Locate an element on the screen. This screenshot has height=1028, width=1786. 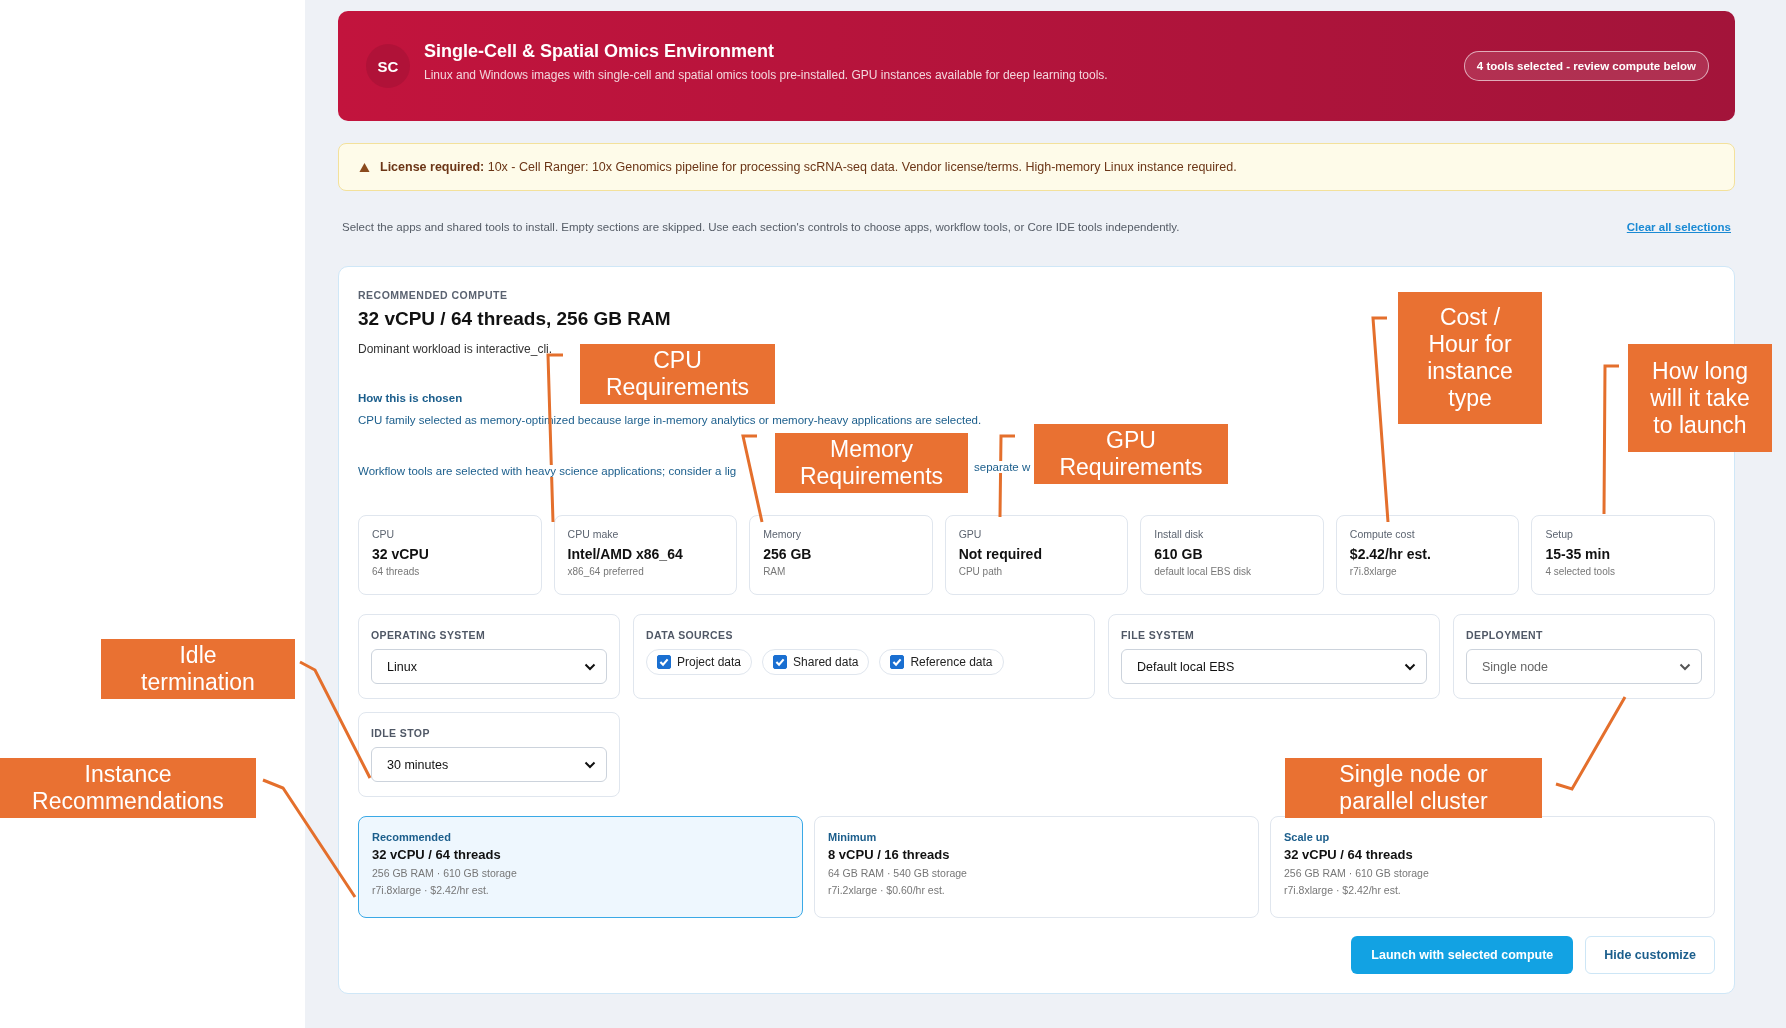
metric-value: Intel/AMD x86_64 is located at coordinates (625, 554).